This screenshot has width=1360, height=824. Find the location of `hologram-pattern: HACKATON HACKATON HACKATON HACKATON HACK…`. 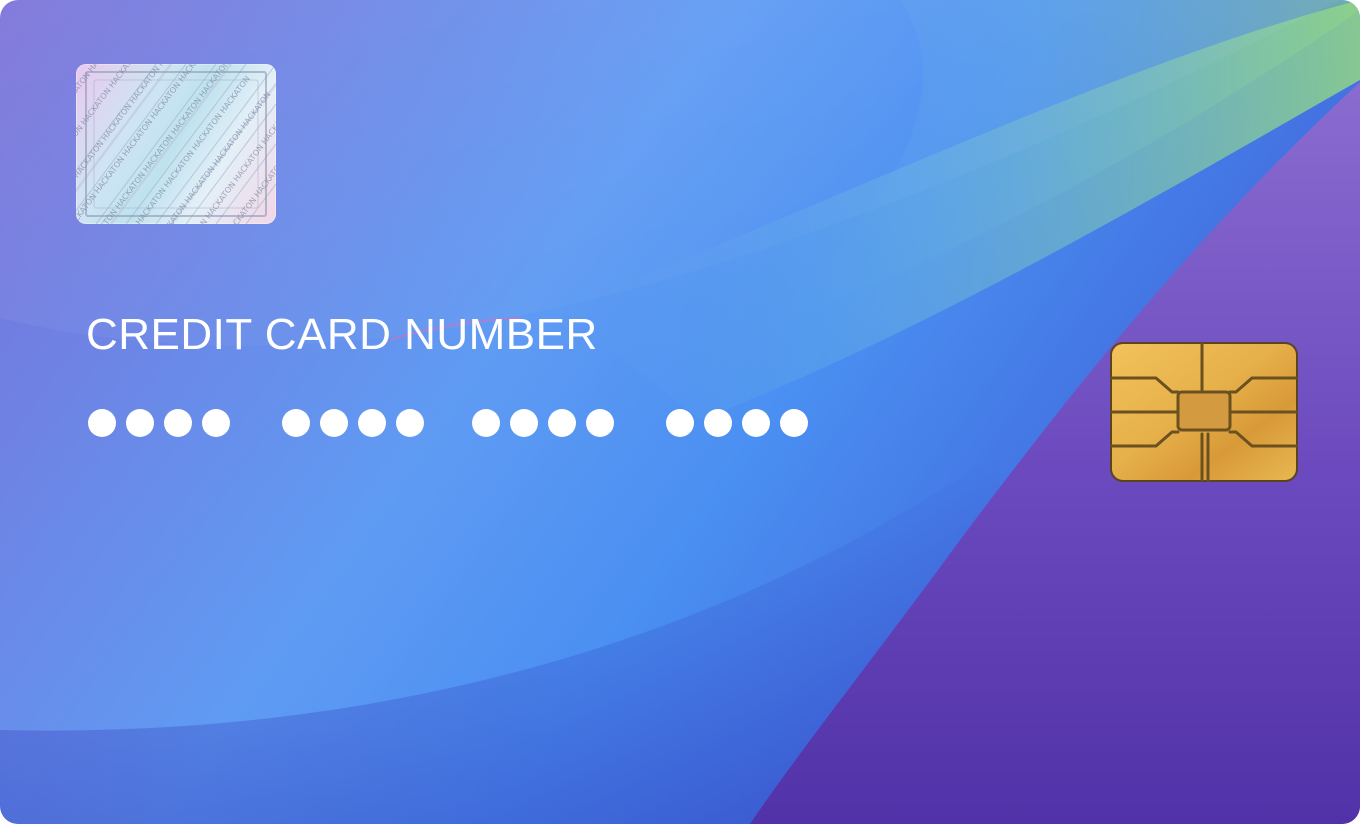

hologram-pattern: HACKATON HACKATON HACKATON HACKATON HACK… is located at coordinates (176, 144).